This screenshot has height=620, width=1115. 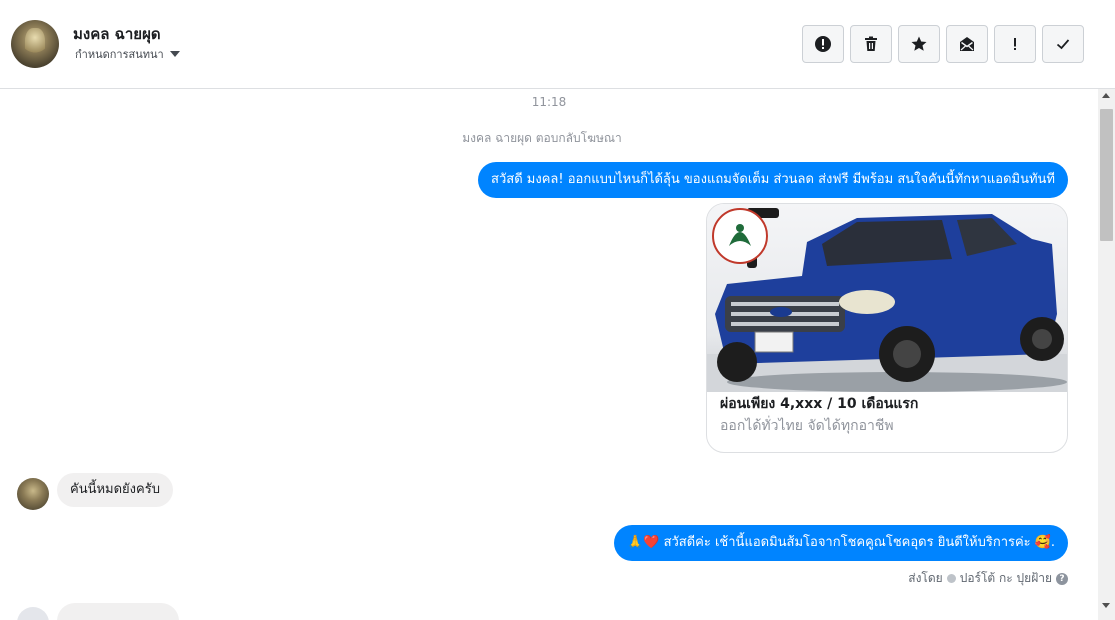 What do you see at coordinates (925, 578) in the screenshot?
I see `sent-by-label: ส่งโดย` at bounding box center [925, 578].